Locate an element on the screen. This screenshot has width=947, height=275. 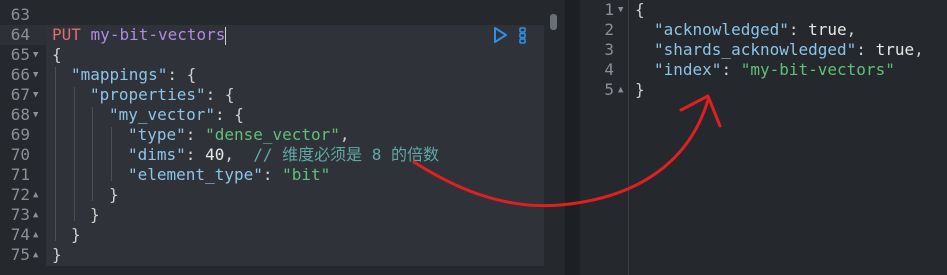
json-key: "element_type" is located at coordinates (195, 174).